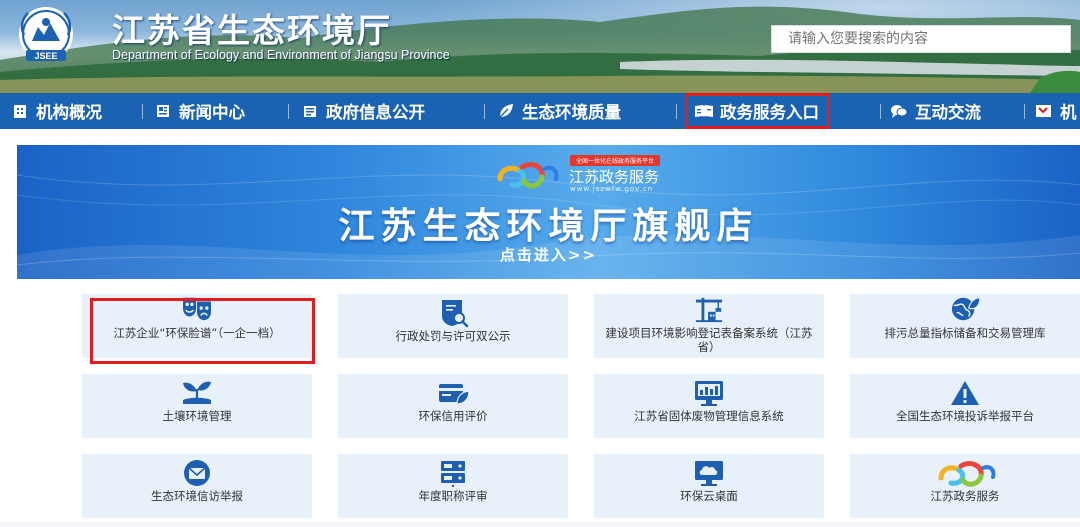  I want to click on tile-soil-management: 土壤环境管理, so click(197, 406).